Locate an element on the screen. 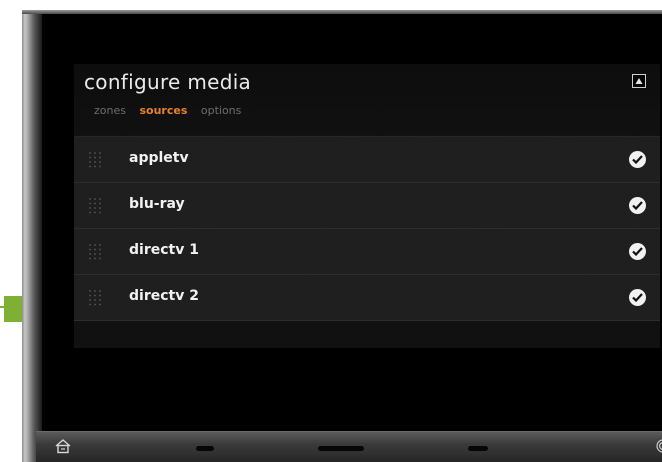 This screenshot has height=462, width=662. bottom-nav-bar is located at coordinates (349, 446).